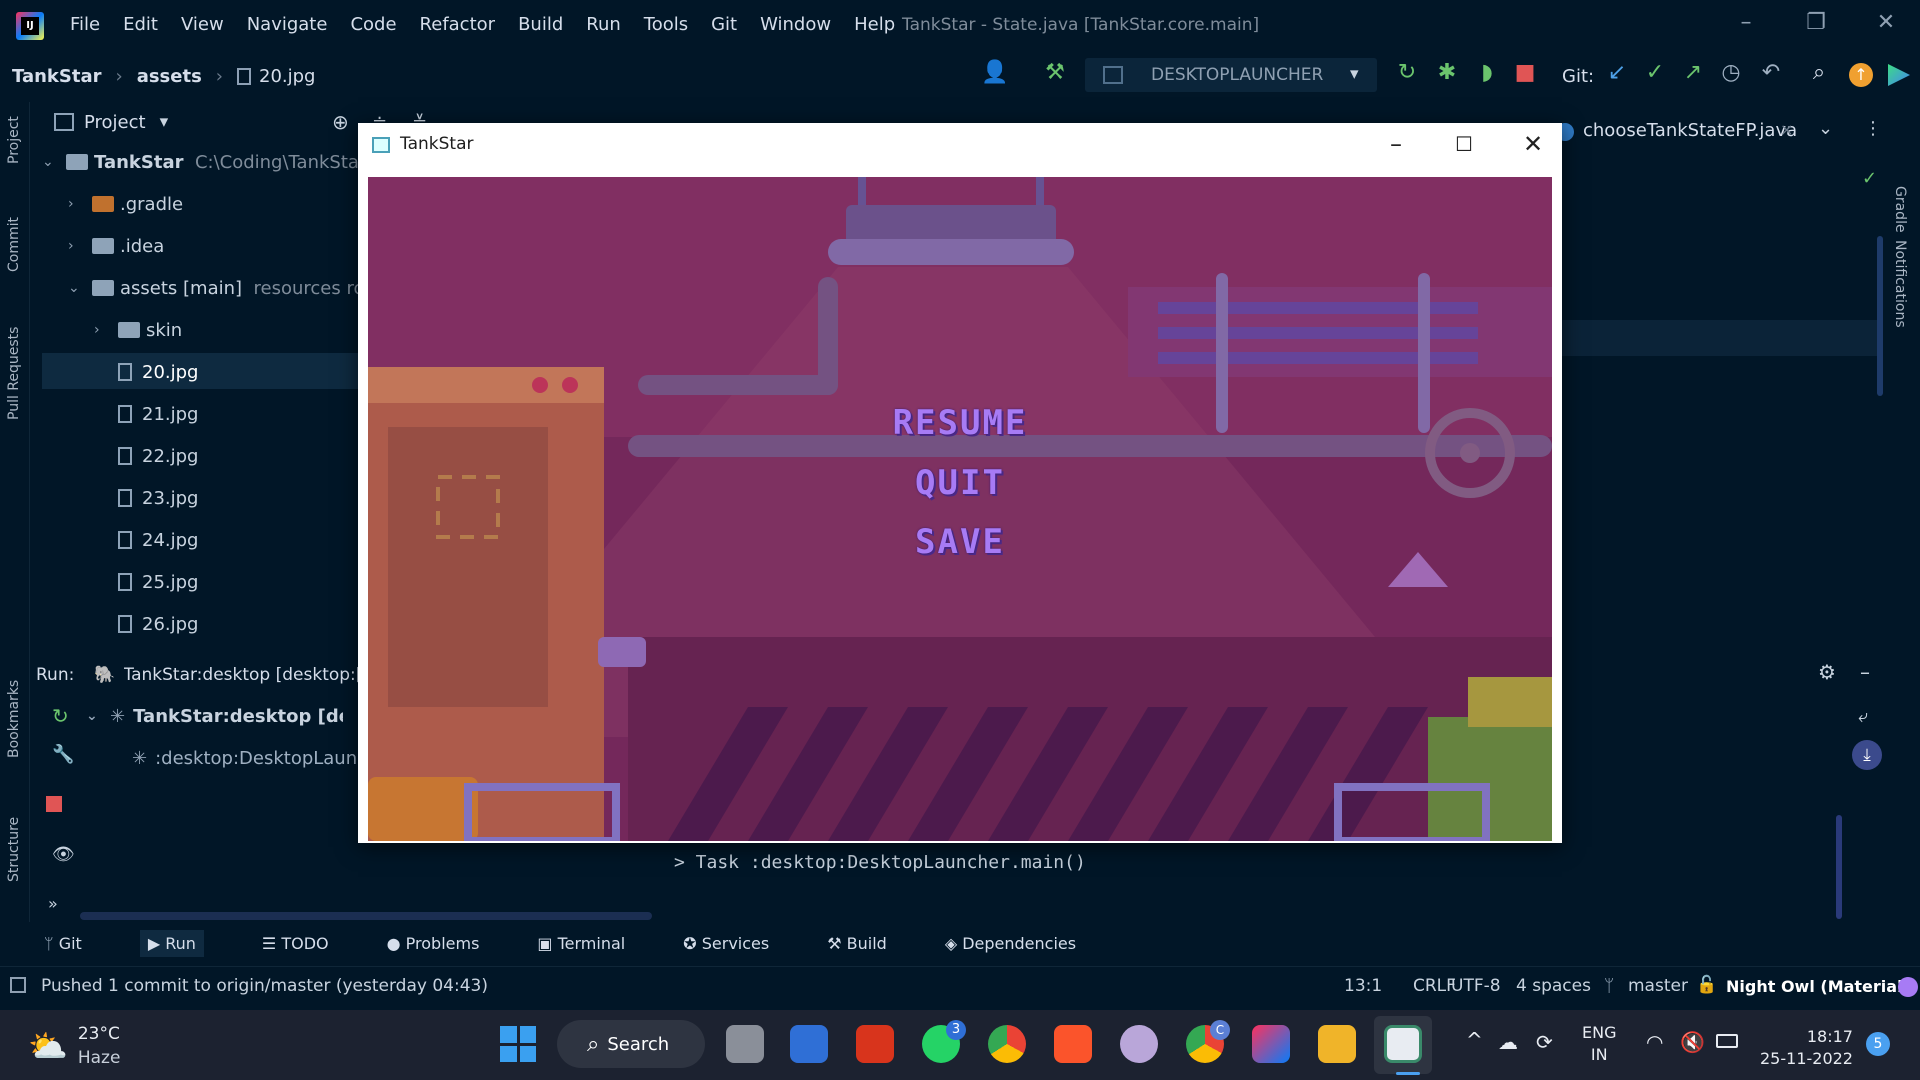 The height and width of the screenshot is (1080, 1920). Describe the element at coordinates (1816, 22) in the screenshot. I see `restore-icon: ❐` at that location.